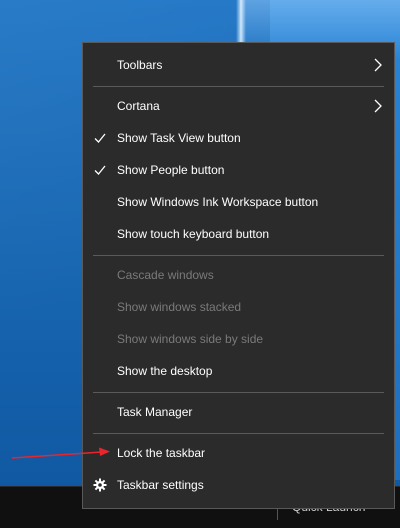  What do you see at coordinates (238, 106) in the screenshot?
I see `menu-item-cortana: Cortana` at bounding box center [238, 106].